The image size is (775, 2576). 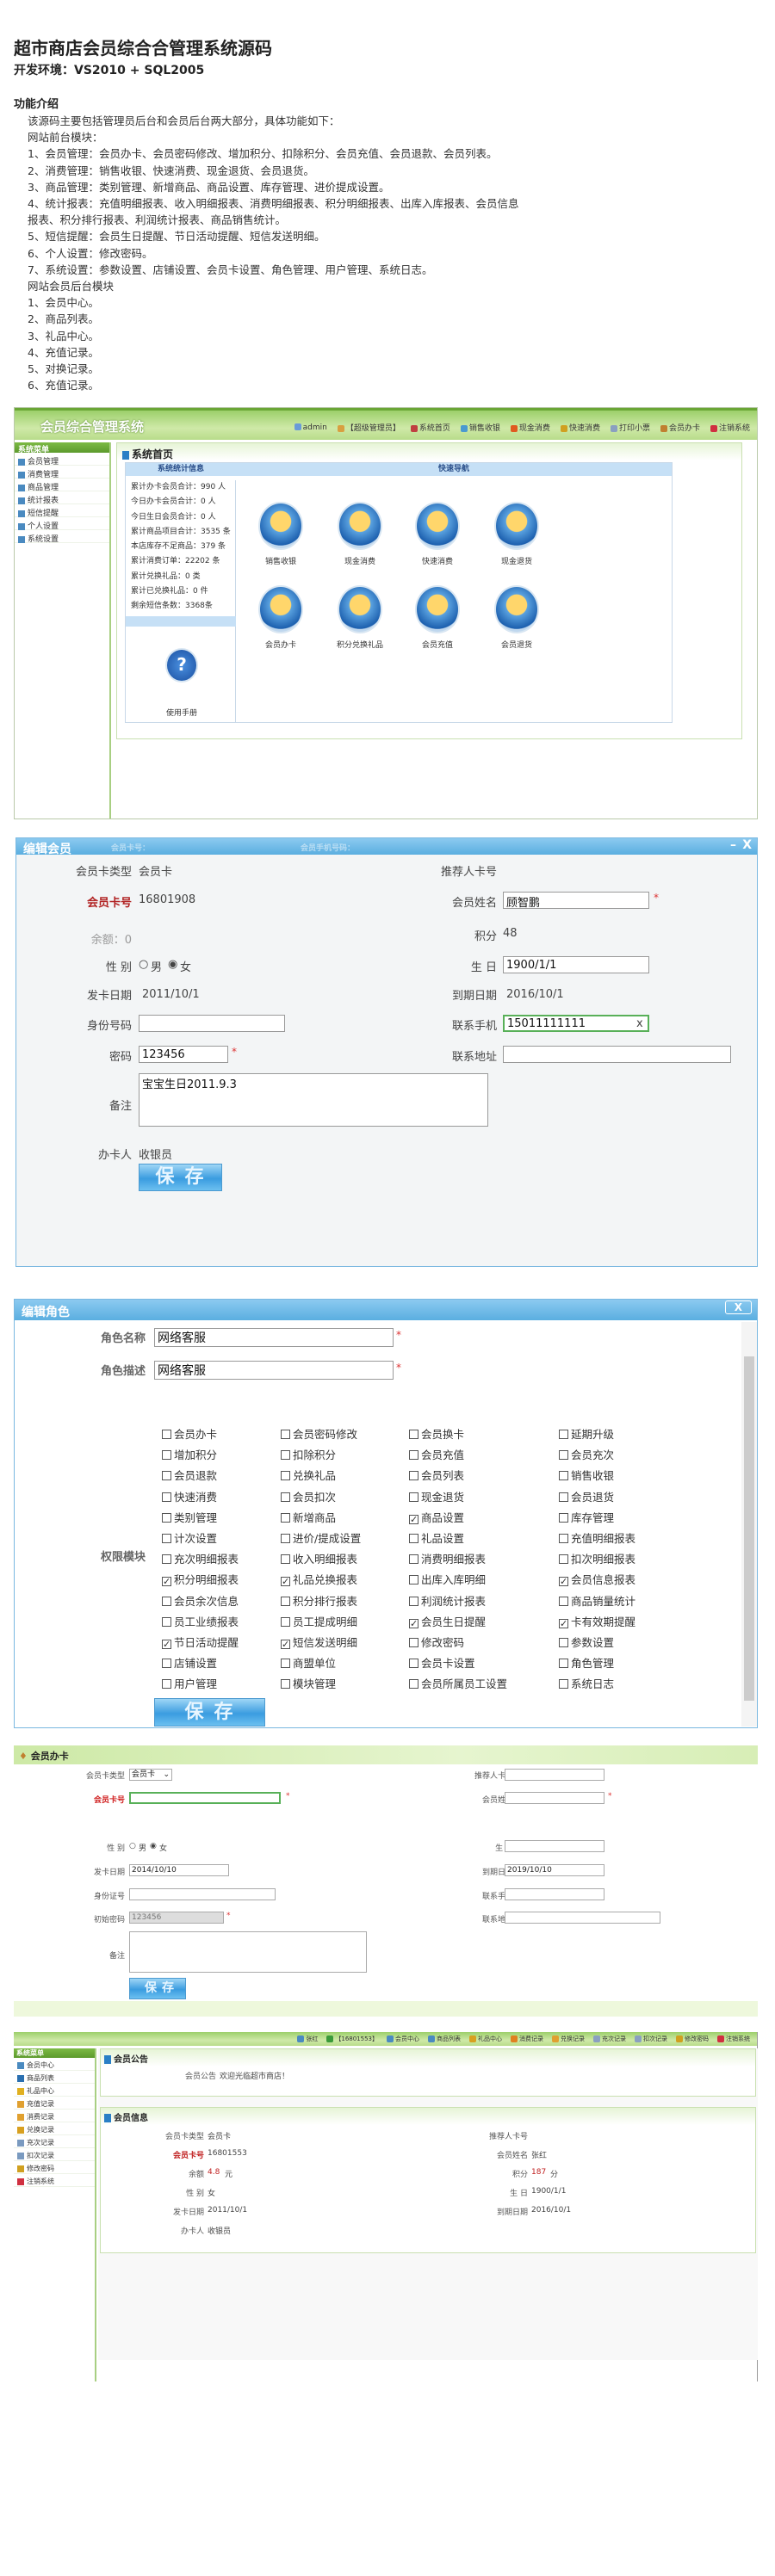 What do you see at coordinates (749, 1528) in the screenshot?
I see `scrollbar-thumb` at bounding box center [749, 1528].